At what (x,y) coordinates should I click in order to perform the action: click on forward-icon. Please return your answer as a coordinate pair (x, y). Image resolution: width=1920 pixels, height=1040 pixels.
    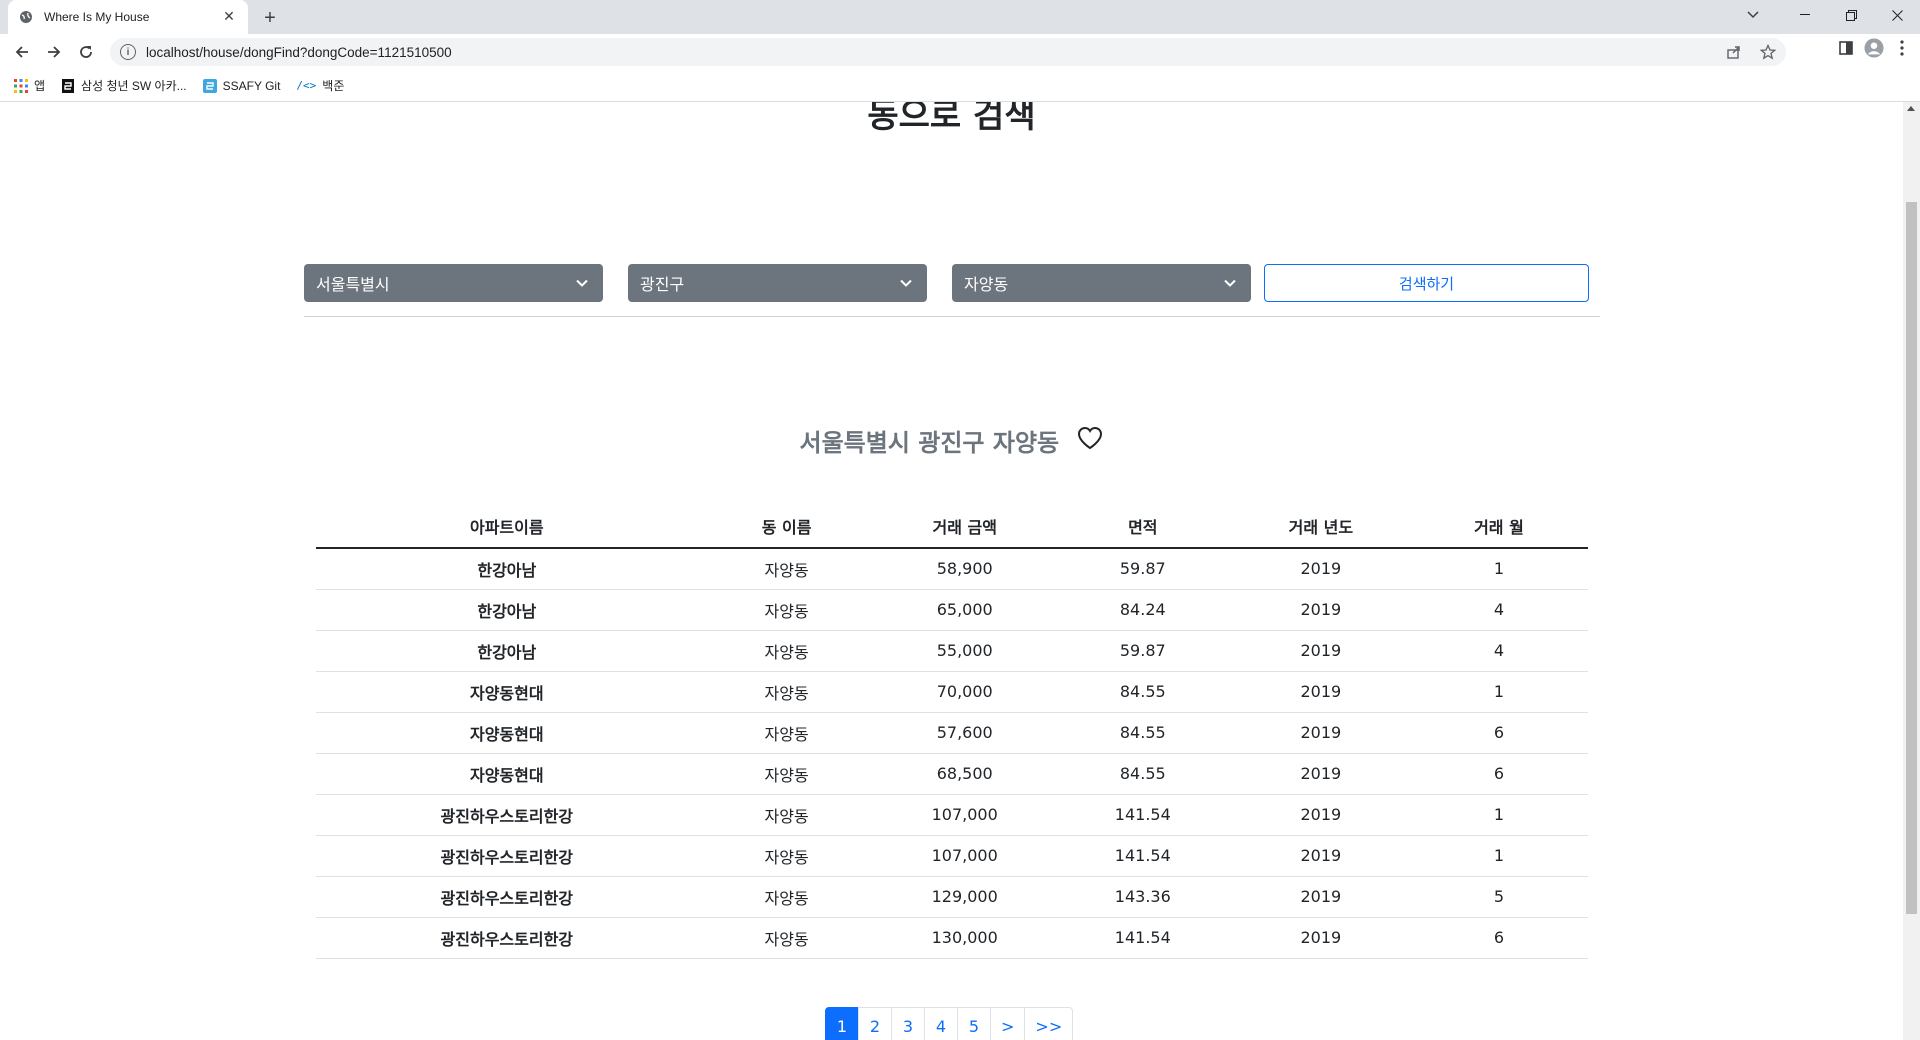
    Looking at the image, I should click on (54, 52).